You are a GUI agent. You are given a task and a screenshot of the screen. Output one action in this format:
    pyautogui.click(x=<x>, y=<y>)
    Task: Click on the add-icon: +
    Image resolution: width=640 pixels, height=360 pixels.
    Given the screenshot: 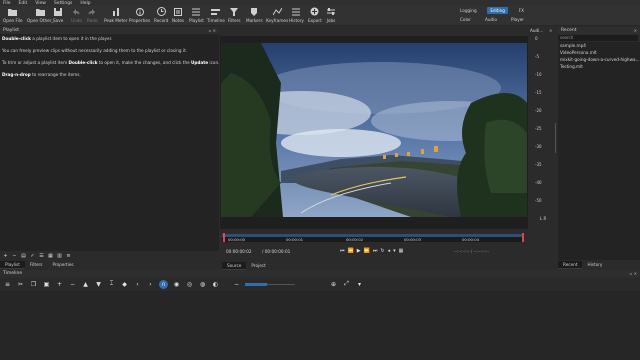 What is the action you would take?
    pyautogui.click(x=5, y=256)
    